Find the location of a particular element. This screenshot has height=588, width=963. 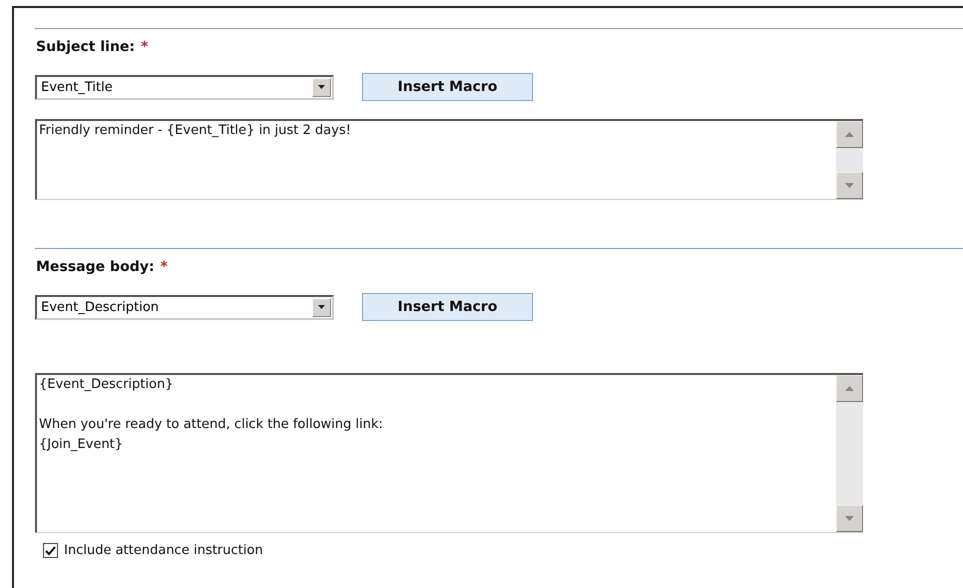

macro-select: Event_Description is located at coordinates (184, 307).